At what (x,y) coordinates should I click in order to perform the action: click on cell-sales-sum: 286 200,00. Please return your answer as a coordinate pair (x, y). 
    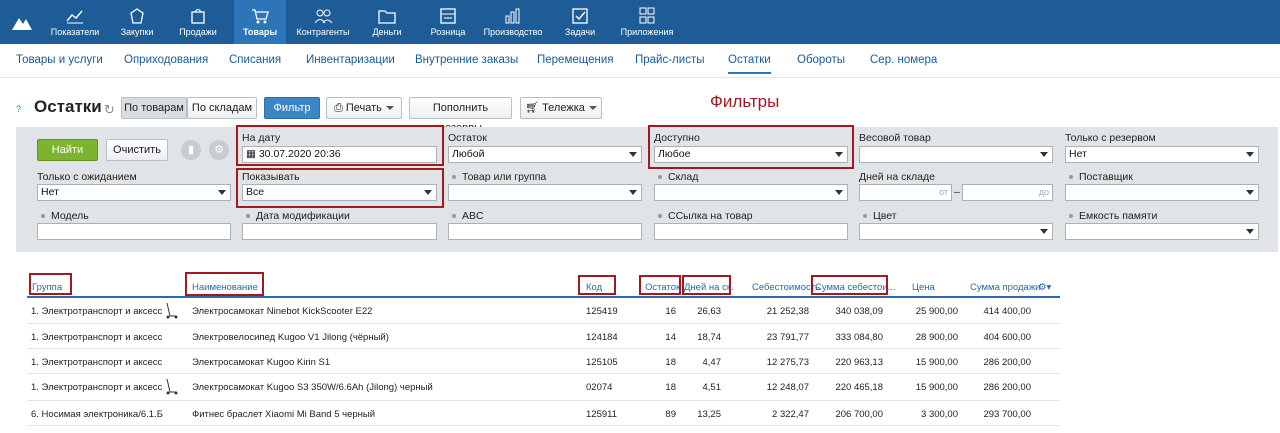
    Looking at the image, I should click on (1007, 362).